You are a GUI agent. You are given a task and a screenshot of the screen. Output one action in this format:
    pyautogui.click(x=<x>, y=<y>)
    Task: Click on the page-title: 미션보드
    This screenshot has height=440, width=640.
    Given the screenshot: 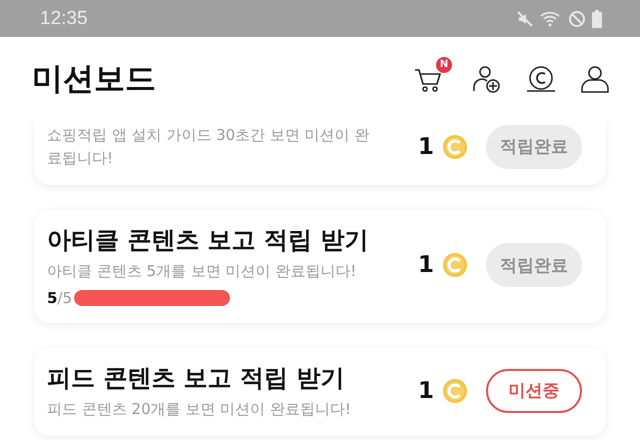 What is the action you would take?
    pyautogui.click(x=94, y=79)
    